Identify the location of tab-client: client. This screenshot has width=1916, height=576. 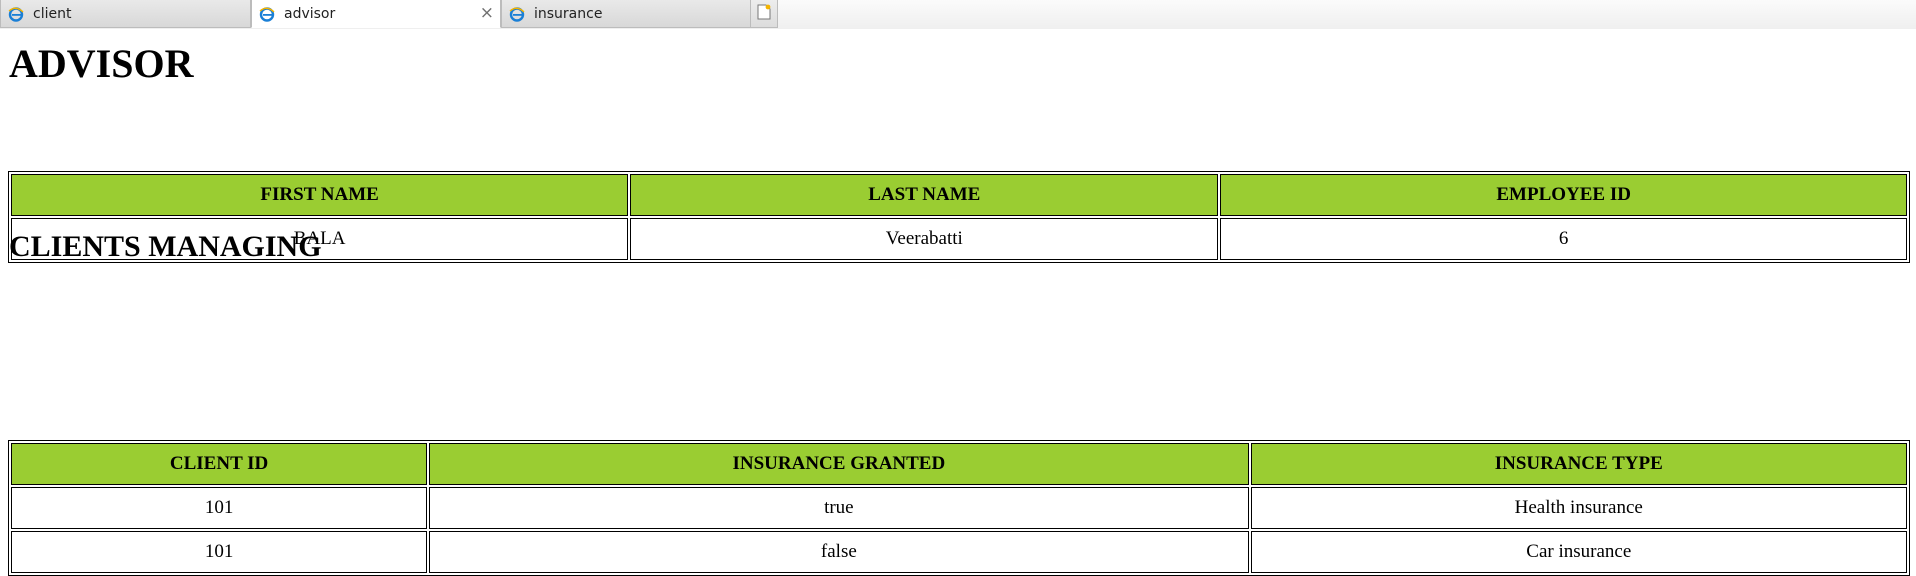
(125, 14).